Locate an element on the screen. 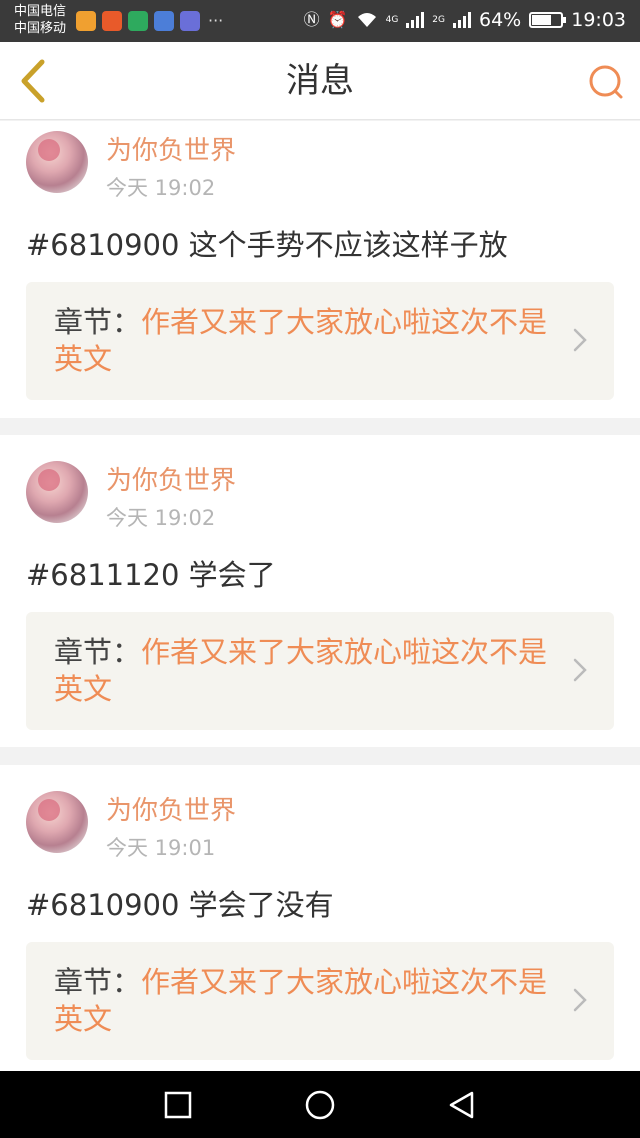 This screenshot has height=1138, width=640. square-recent-apps-icon is located at coordinates (178, 1105).